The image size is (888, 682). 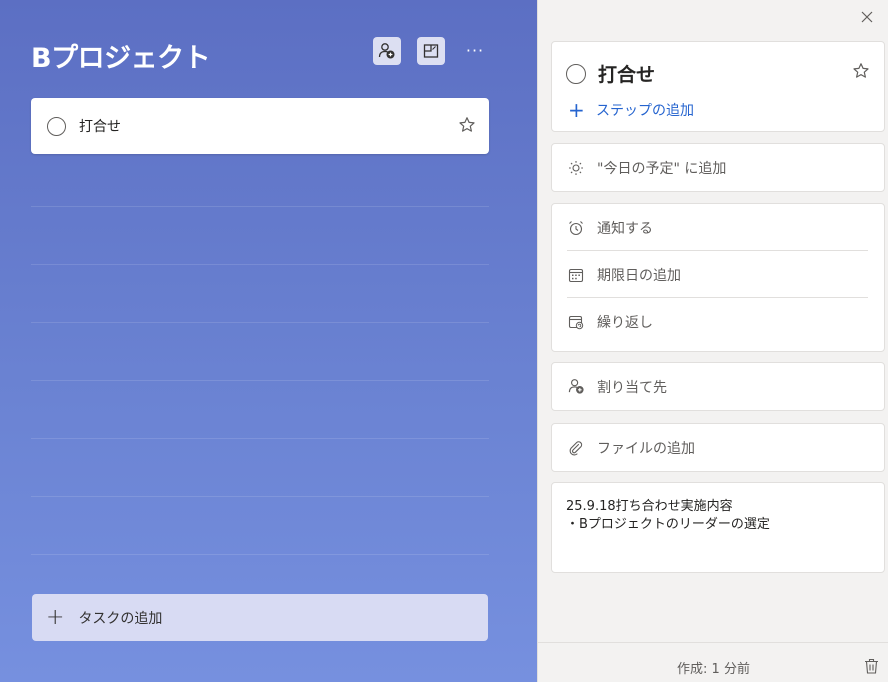 I want to click on add-due-date-button: 期限日の追加, so click(x=718, y=274).